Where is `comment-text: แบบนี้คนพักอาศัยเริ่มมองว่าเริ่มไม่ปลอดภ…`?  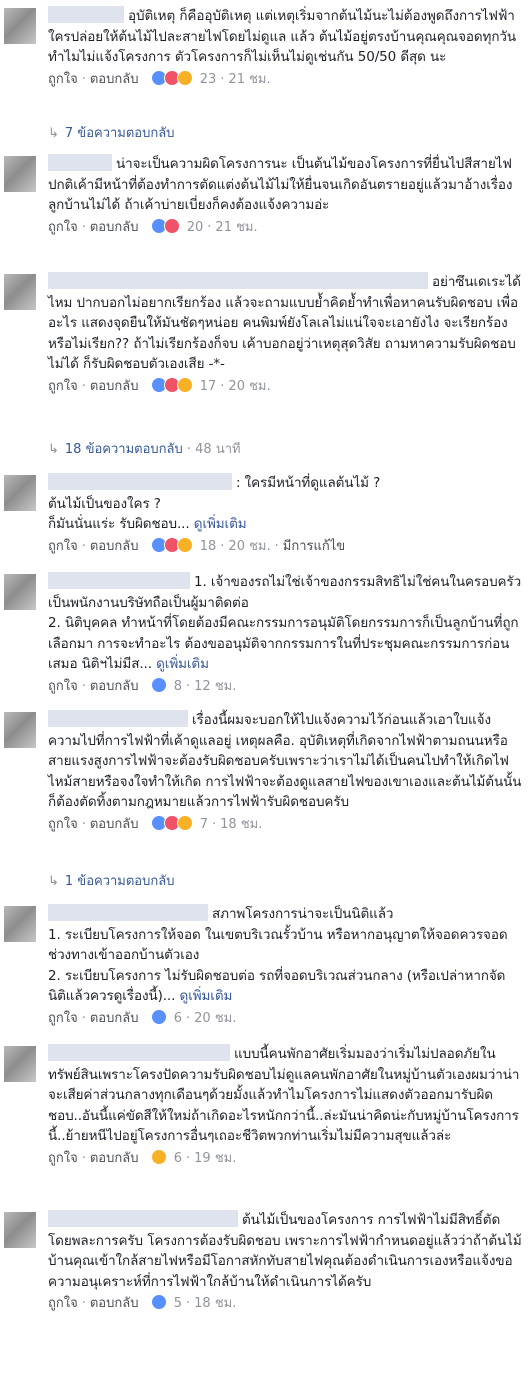 comment-text: แบบนี้คนพักอาศัยเริ่มมองว่าเริ่มไม่ปลอดภ… is located at coordinates (284, 1094).